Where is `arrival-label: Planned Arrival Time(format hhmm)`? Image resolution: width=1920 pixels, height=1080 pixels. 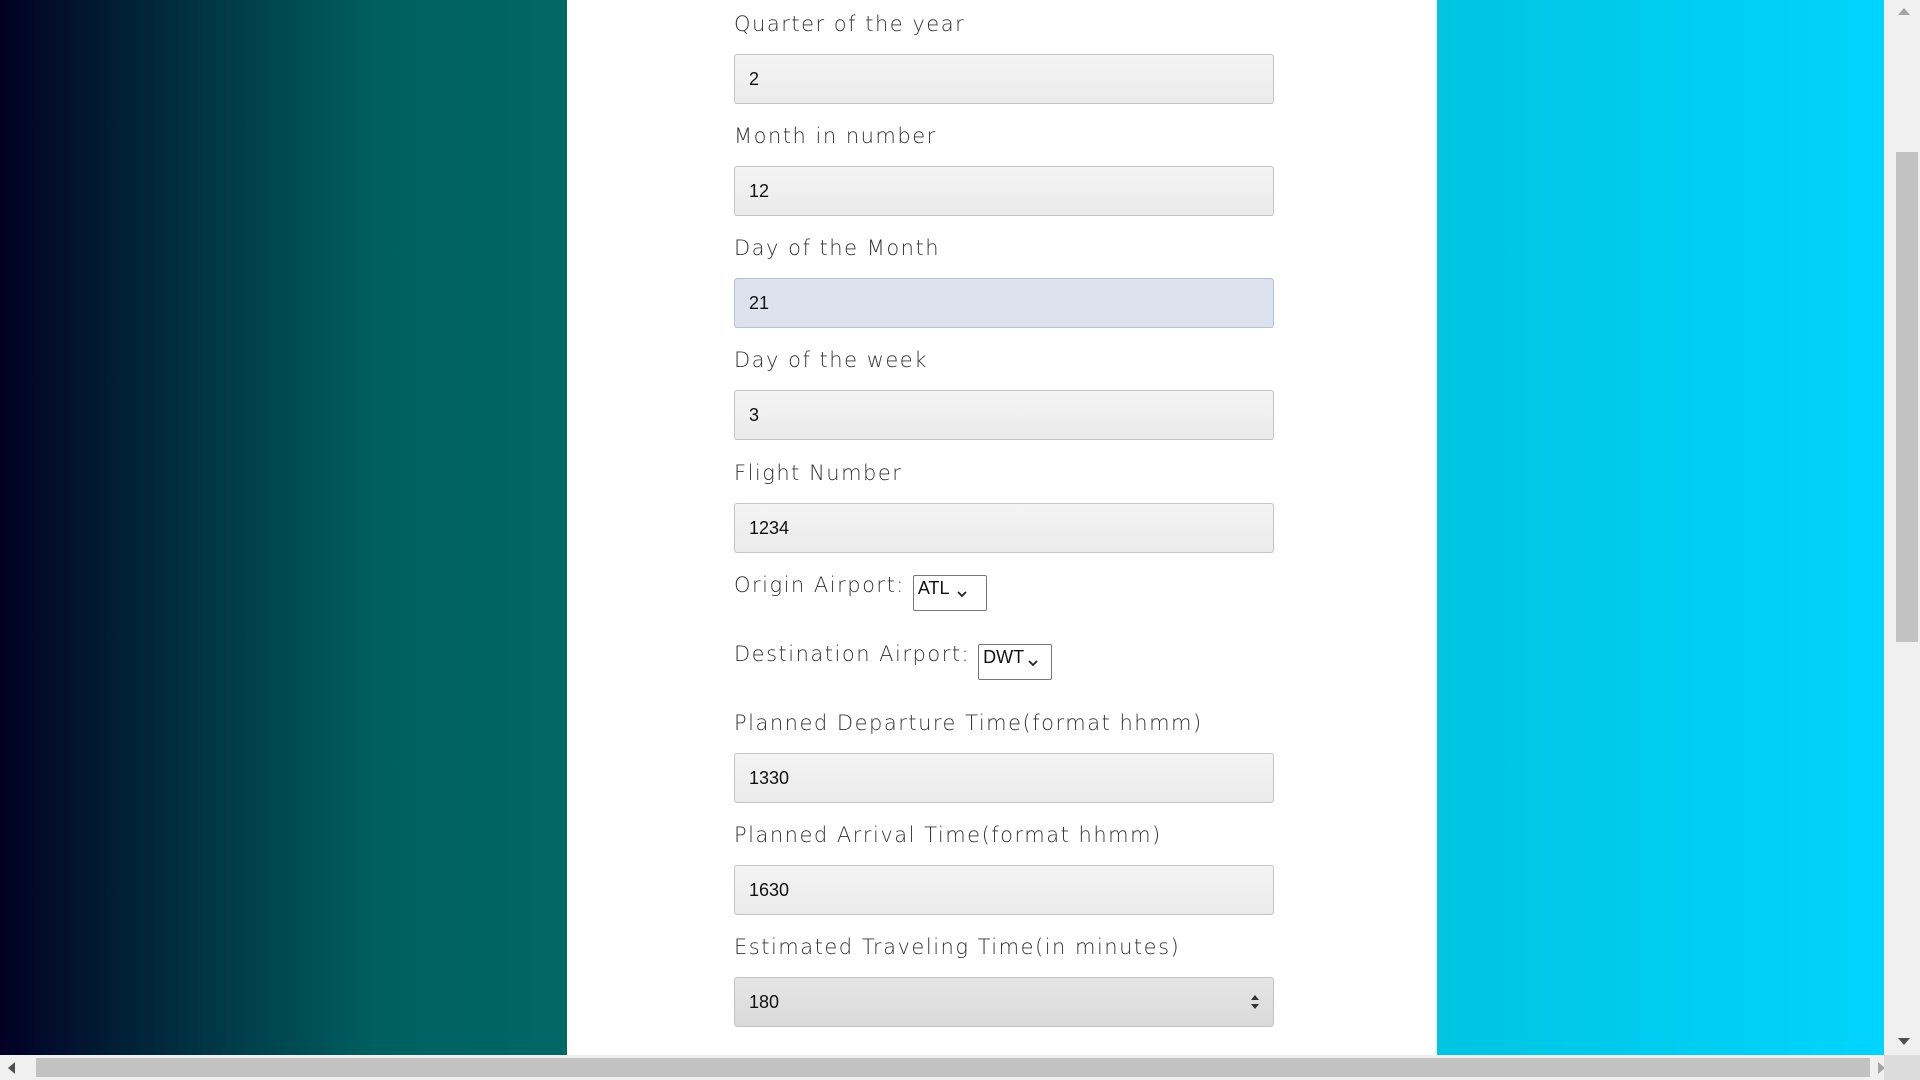 arrival-label: Planned Arrival Time(format hhmm) is located at coordinates (948, 835).